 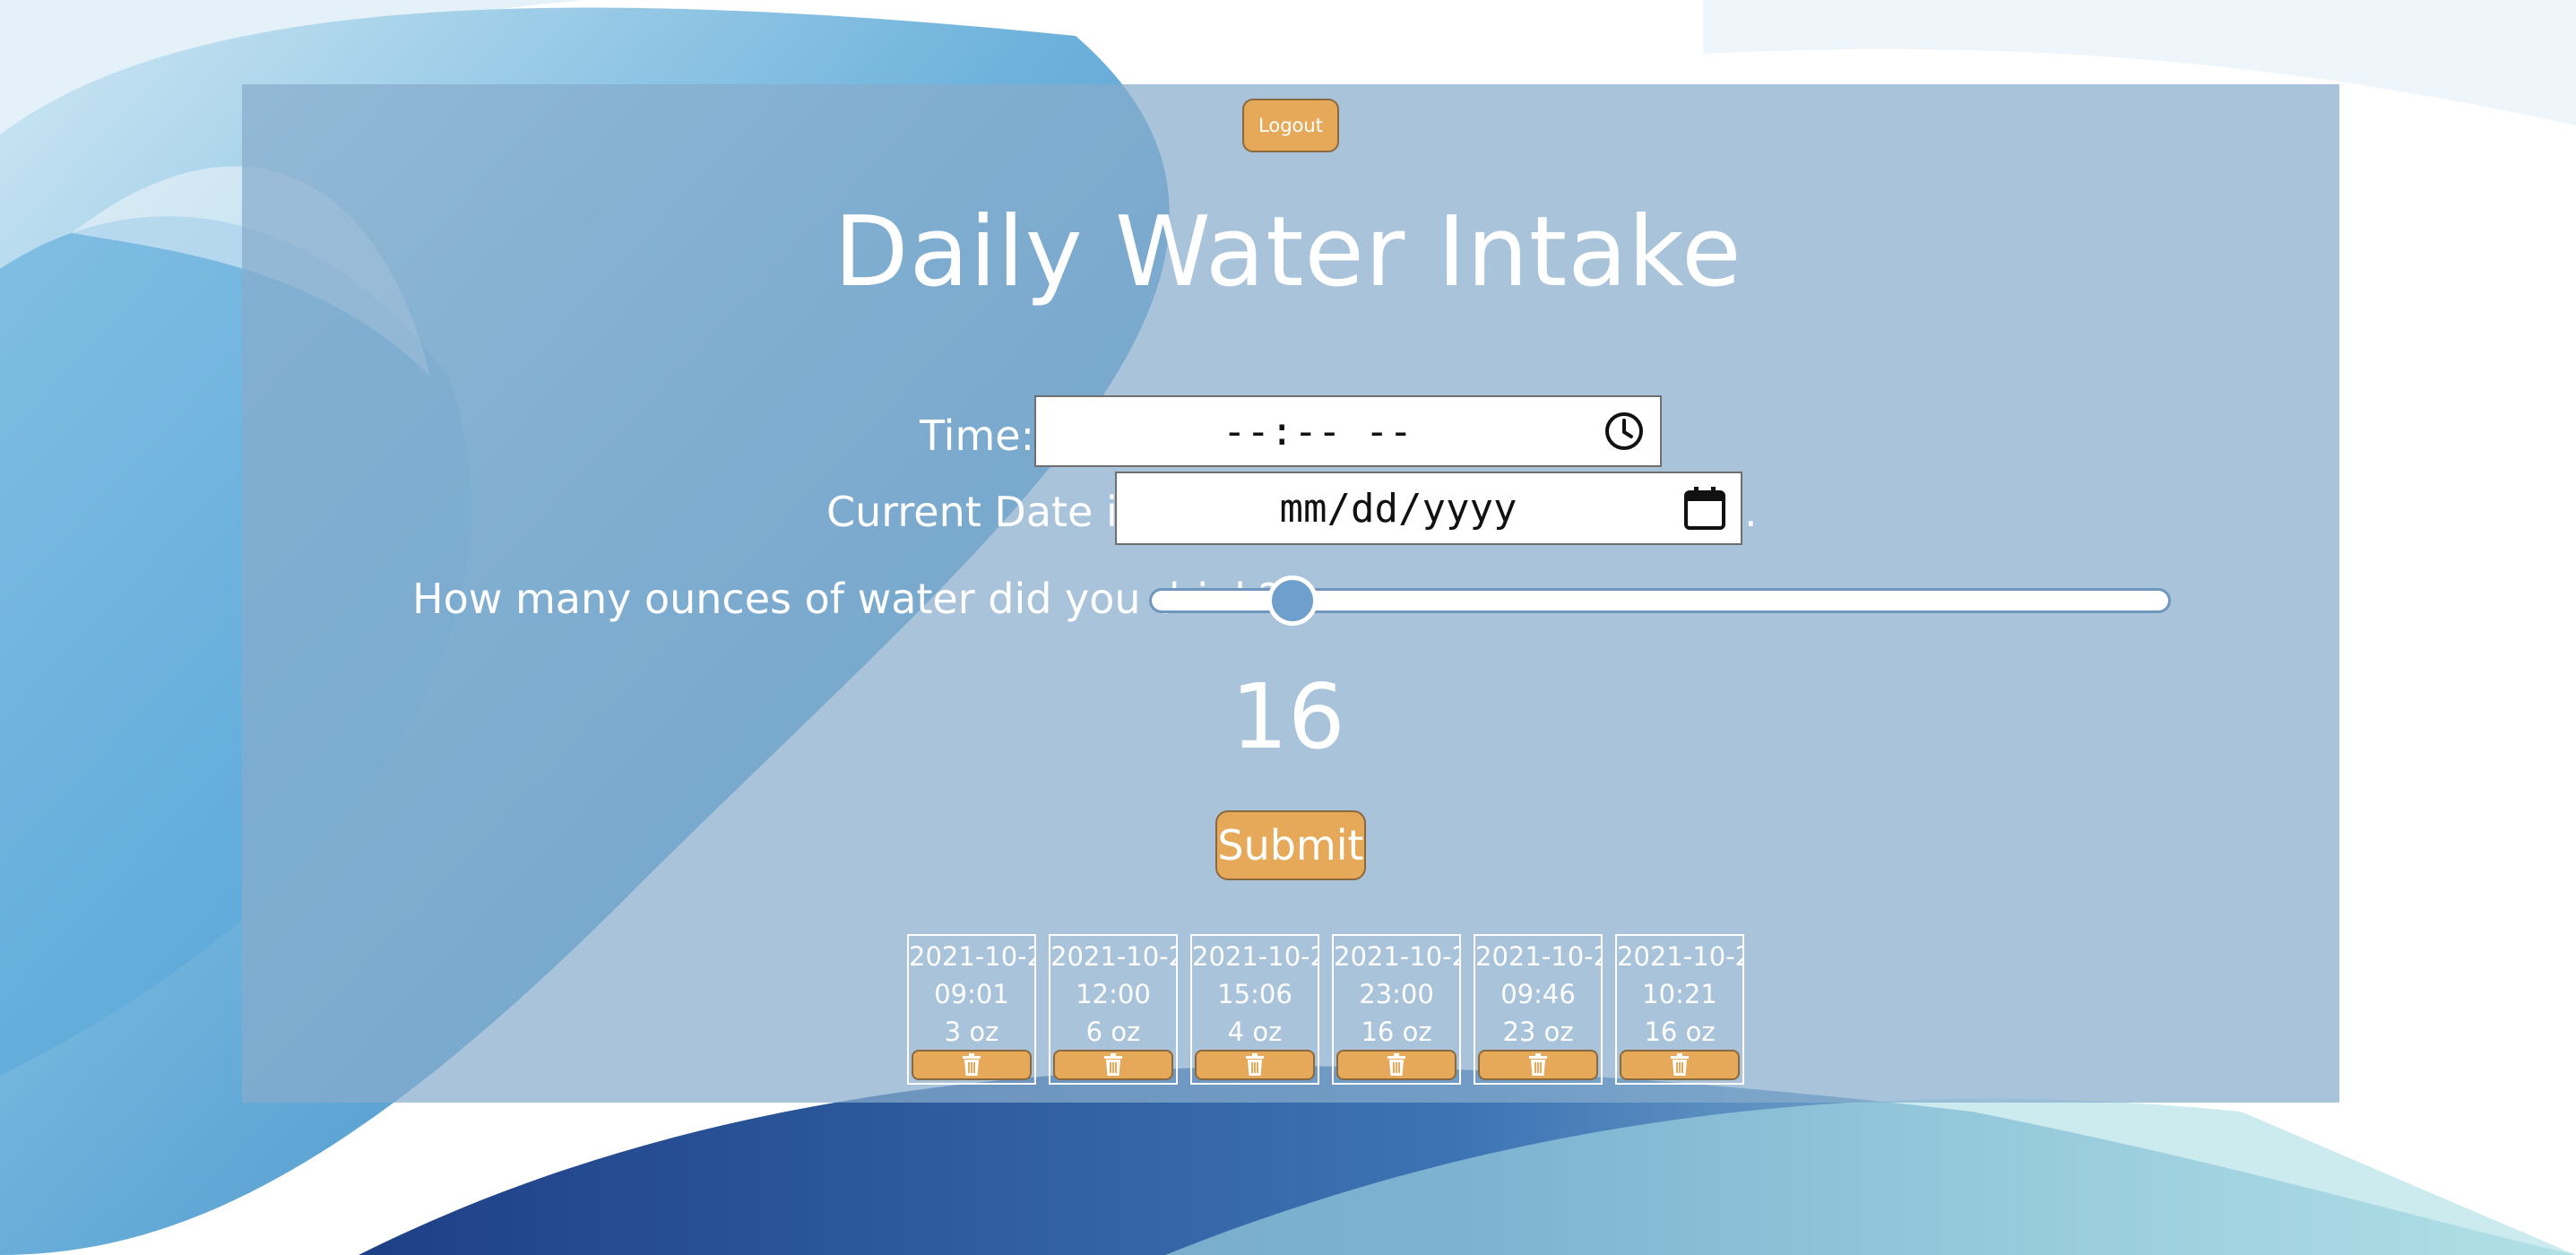 I want to click on date-input: mm/dd/yyyy, so click(x=1428, y=508).